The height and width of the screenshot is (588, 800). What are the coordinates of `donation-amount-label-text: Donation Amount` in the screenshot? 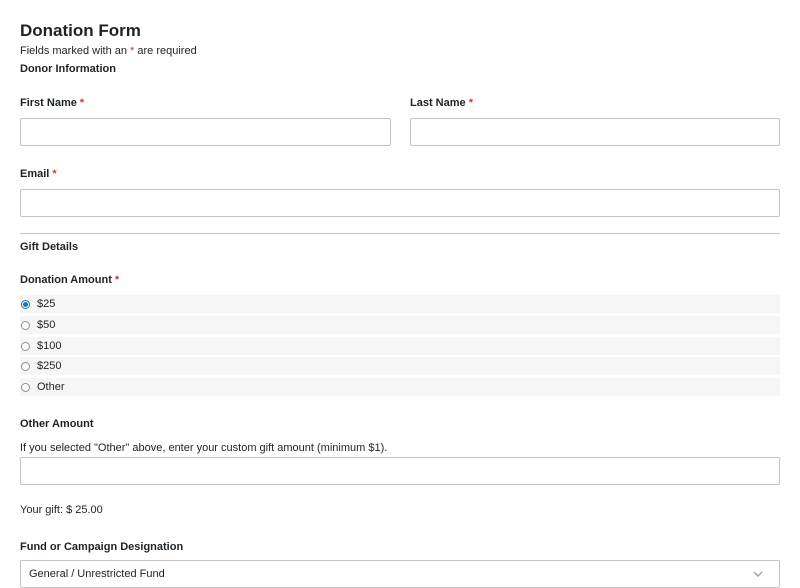 It's located at (66, 280).